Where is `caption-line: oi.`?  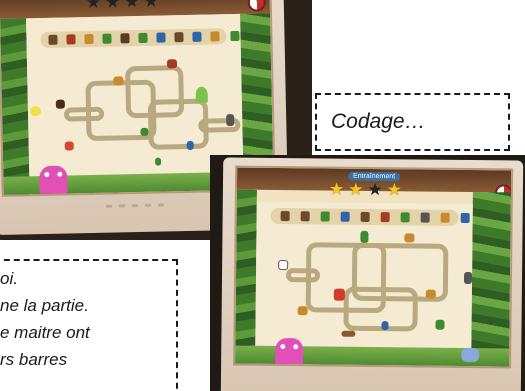
caption-line: oi. is located at coordinates (9, 278).